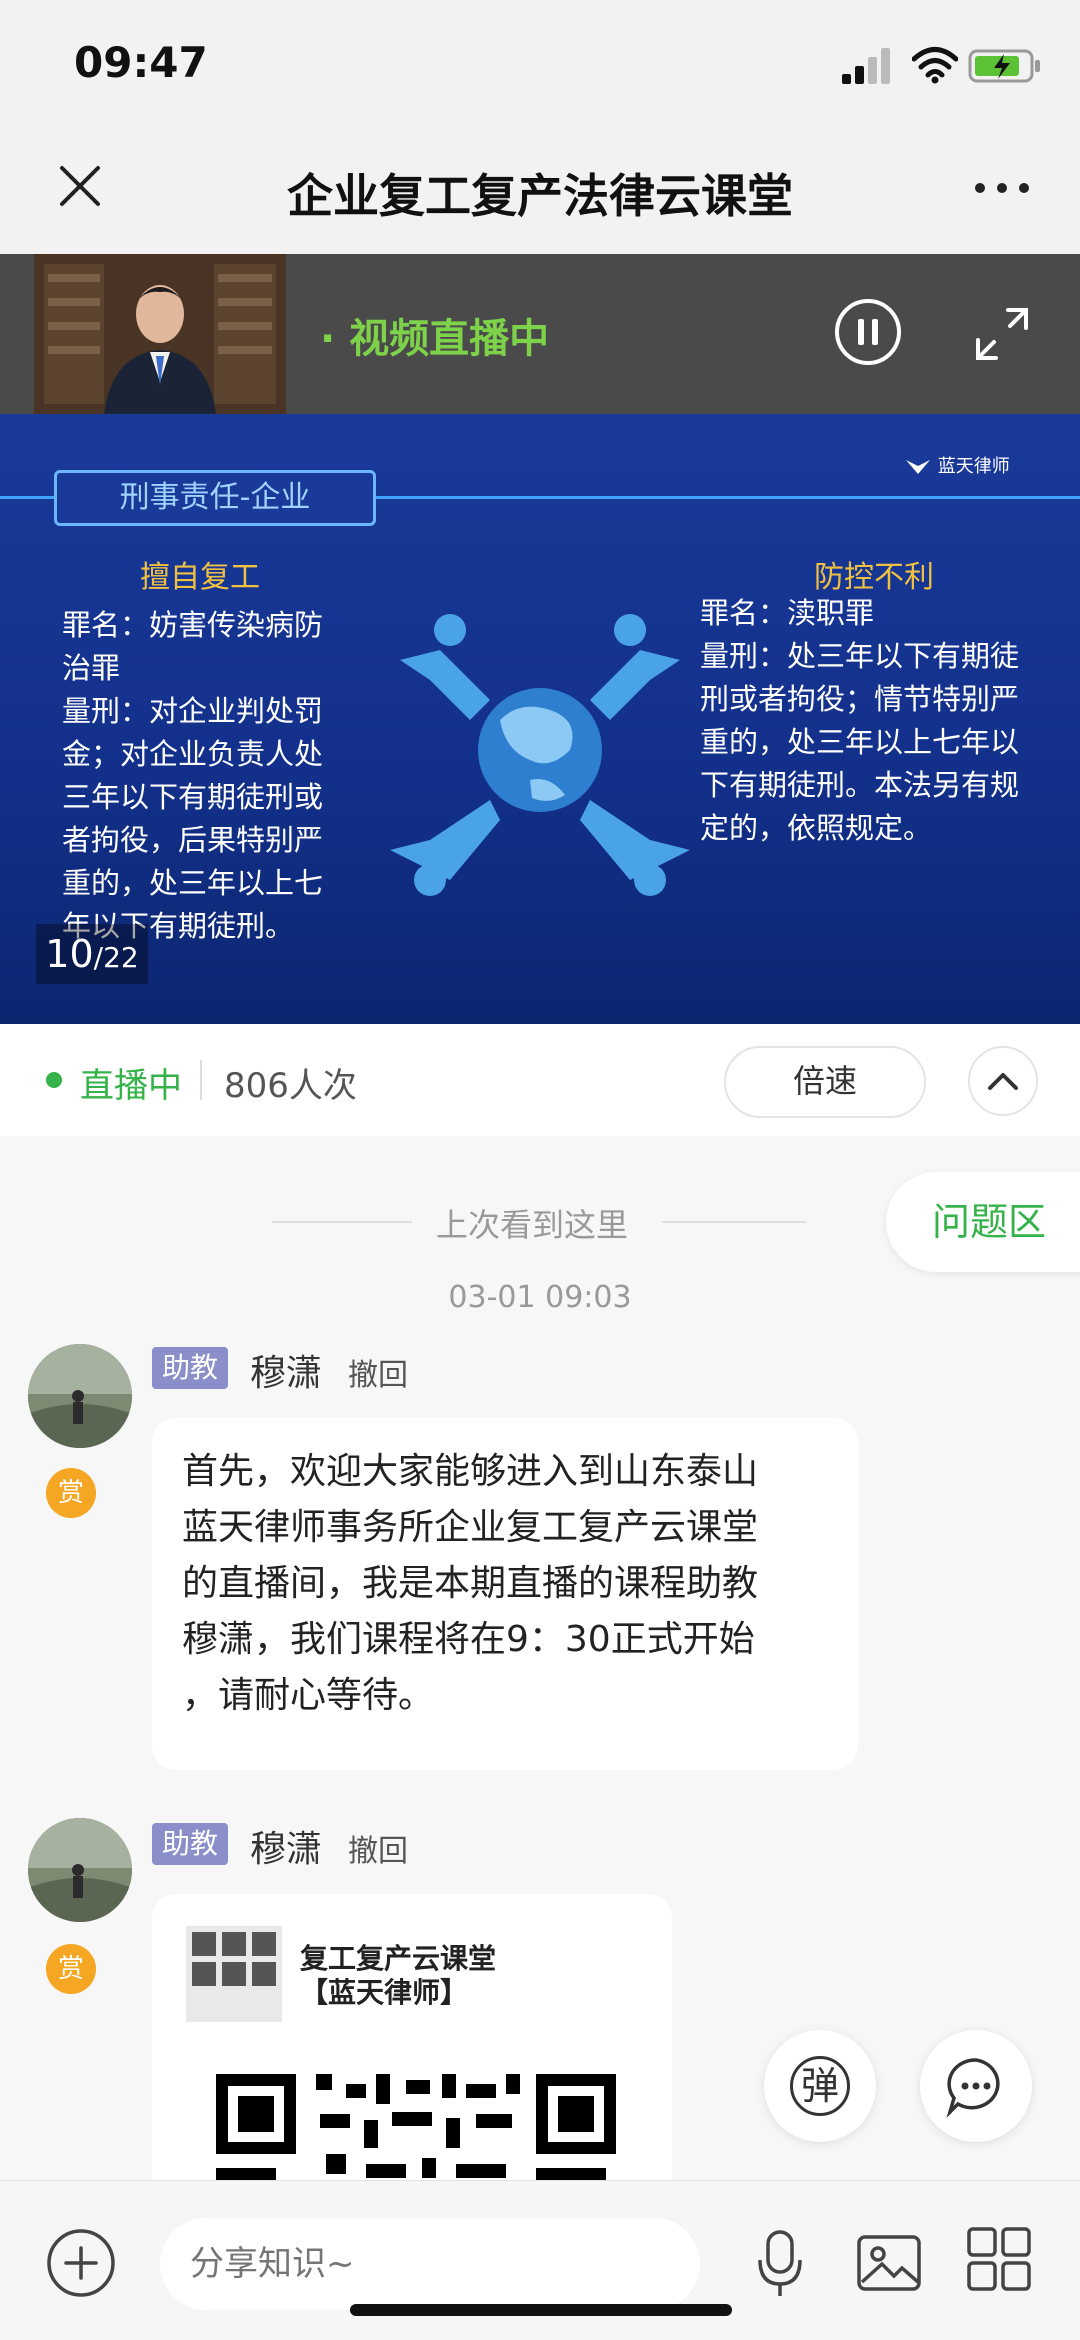  I want to click on live-dot-icon, so click(54, 1080).